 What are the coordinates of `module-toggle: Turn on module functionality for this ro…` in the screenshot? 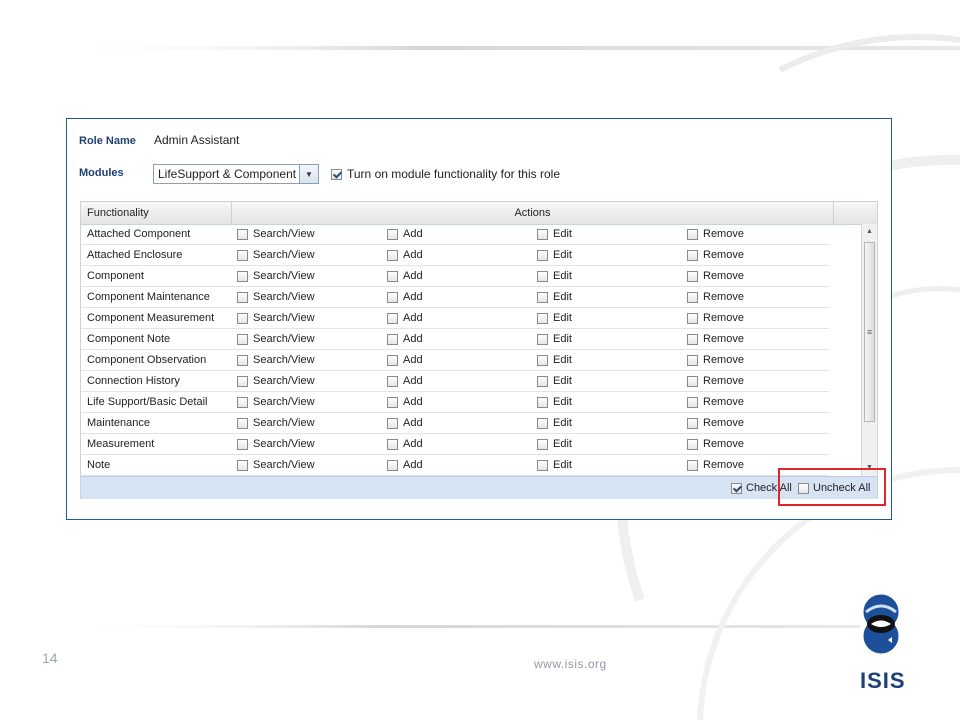 It's located at (445, 174).